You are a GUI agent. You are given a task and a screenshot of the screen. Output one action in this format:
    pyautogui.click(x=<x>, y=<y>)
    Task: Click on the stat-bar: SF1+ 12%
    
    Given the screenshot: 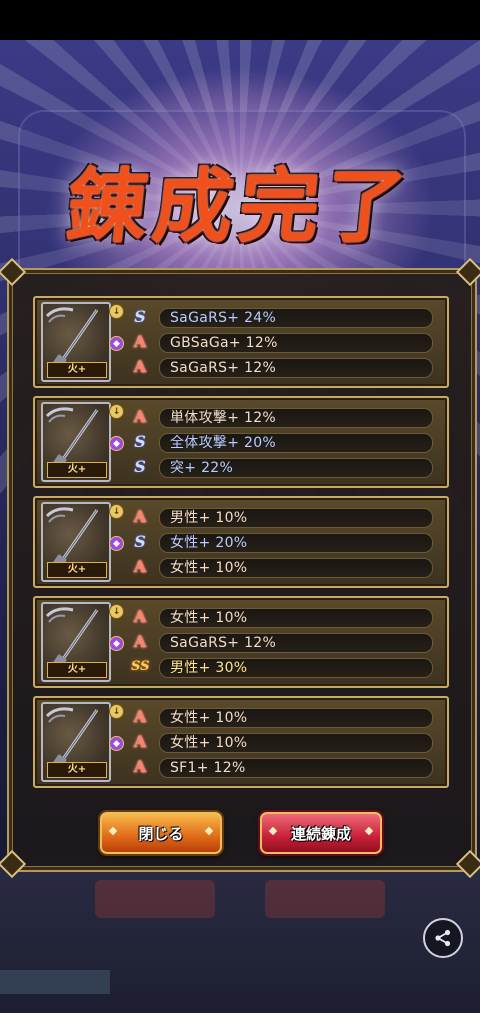 What is the action you would take?
    pyautogui.click(x=296, y=768)
    